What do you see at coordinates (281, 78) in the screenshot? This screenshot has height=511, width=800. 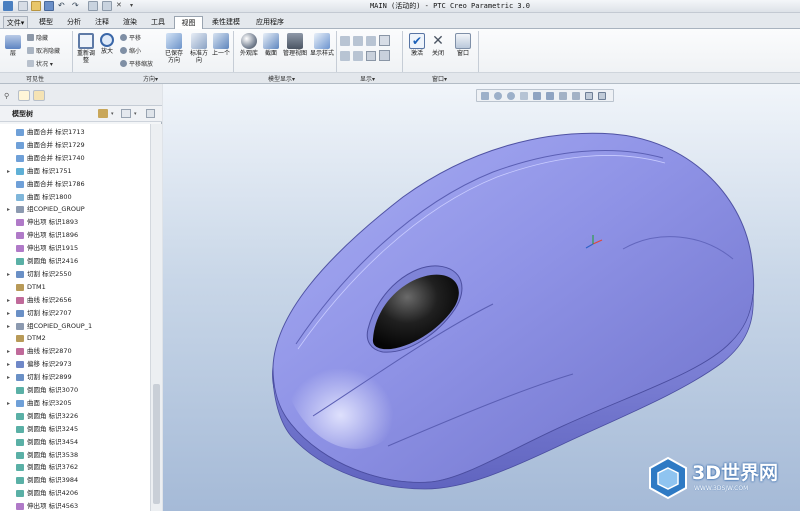 I see `group-label-model-display: 模型显示▾` at bounding box center [281, 78].